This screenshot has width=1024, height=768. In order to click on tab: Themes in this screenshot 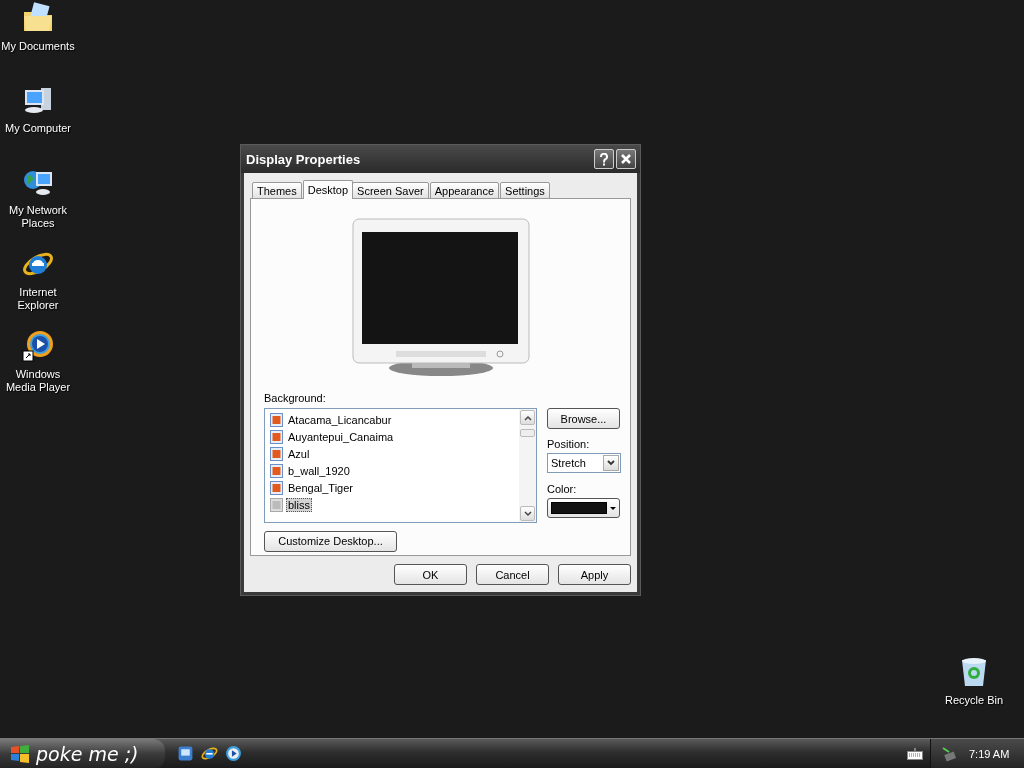, I will do `click(277, 190)`.